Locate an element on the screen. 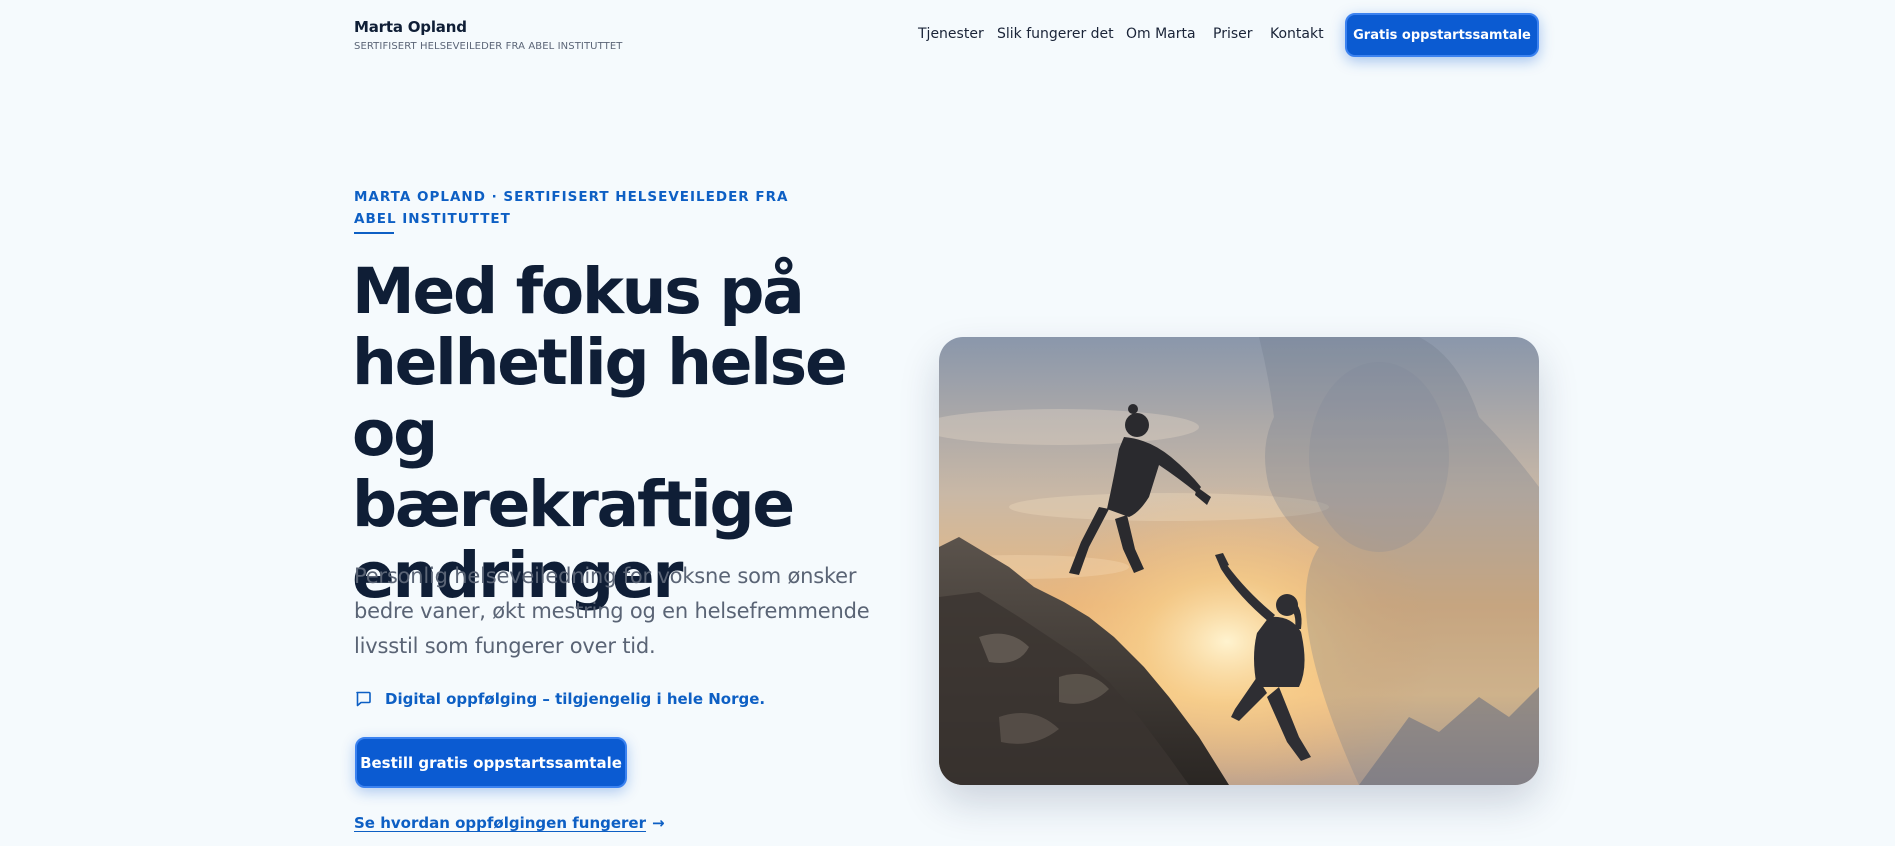 The height and width of the screenshot is (846, 1895). chat-bubble-icon is located at coordinates (363, 699).